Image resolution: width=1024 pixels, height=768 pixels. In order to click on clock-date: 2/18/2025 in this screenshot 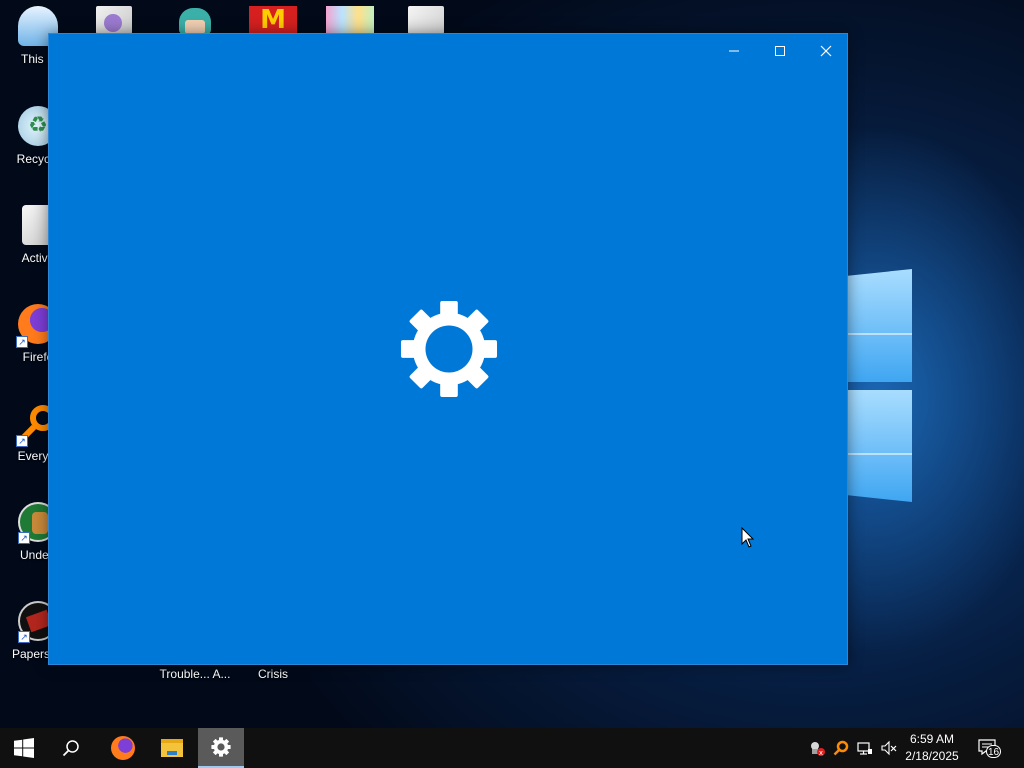, I will do `click(932, 756)`.